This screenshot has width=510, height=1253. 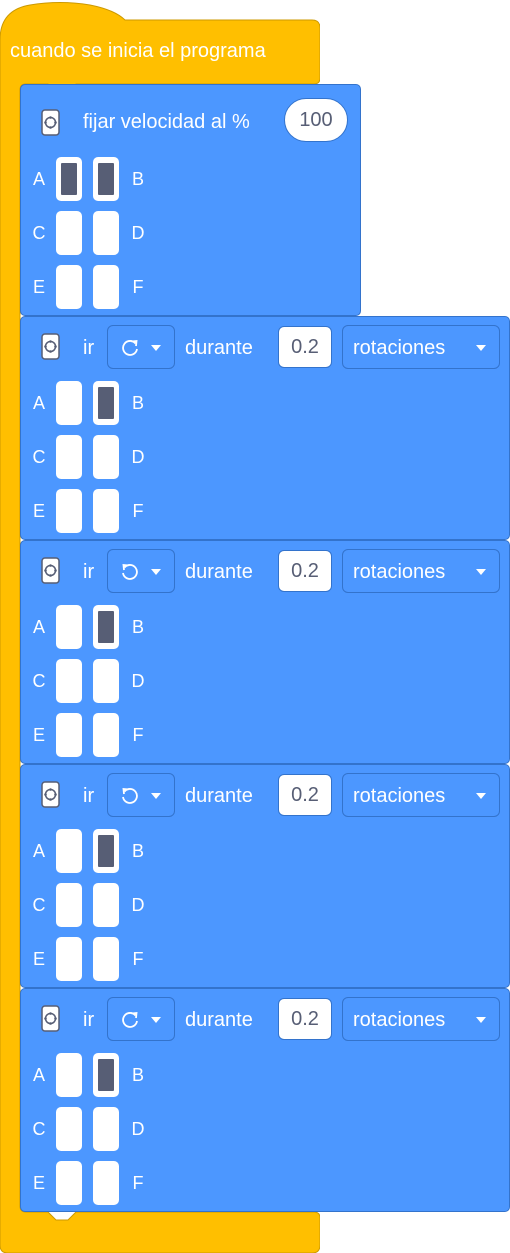 What do you see at coordinates (190, 200) in the screenshot?
I see `set-speed-block: fijar velocidad al % 100 A B C D E F` at bounding box center [190, 200].